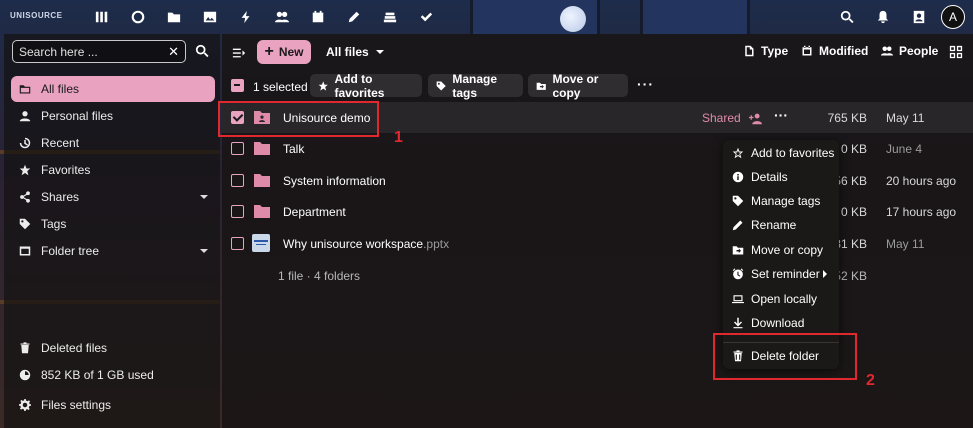  What do you see at coordinates (785, 356) in the screenshot?
I see `highlight-box-delete` at bounding box center [785, 356].